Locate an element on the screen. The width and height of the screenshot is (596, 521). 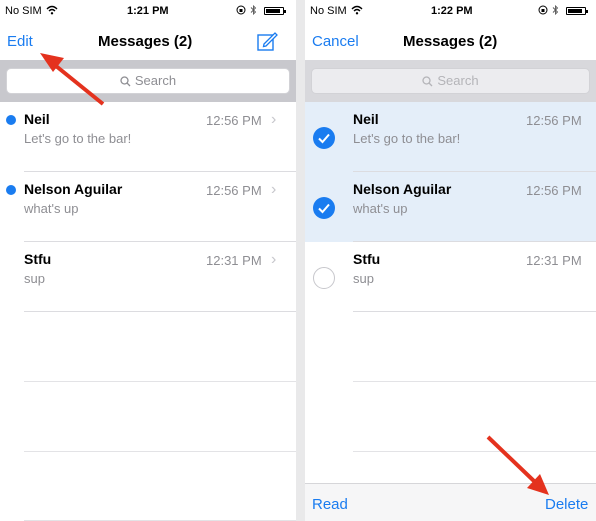
conversation-row: Stfu sup 12:31 PM is located at coordinates (450, 277).